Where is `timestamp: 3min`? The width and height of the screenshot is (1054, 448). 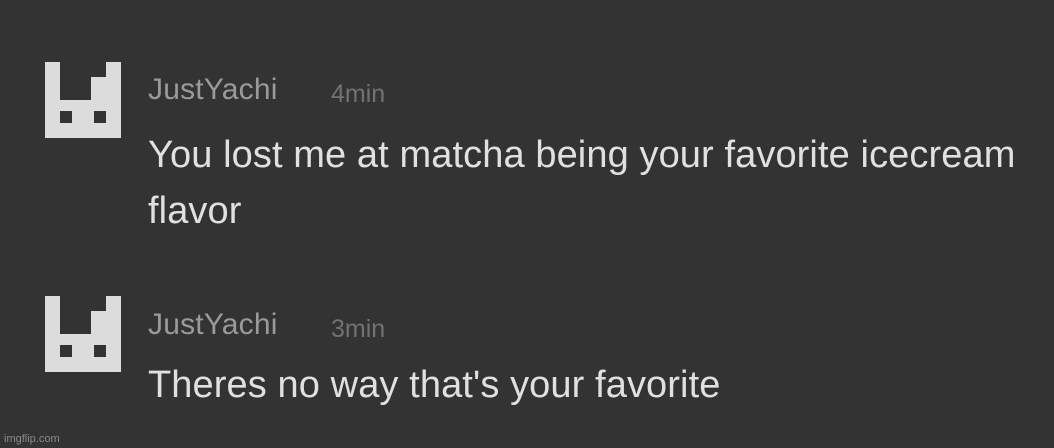
timestamp: 3min is located at coordinates (358, 329).